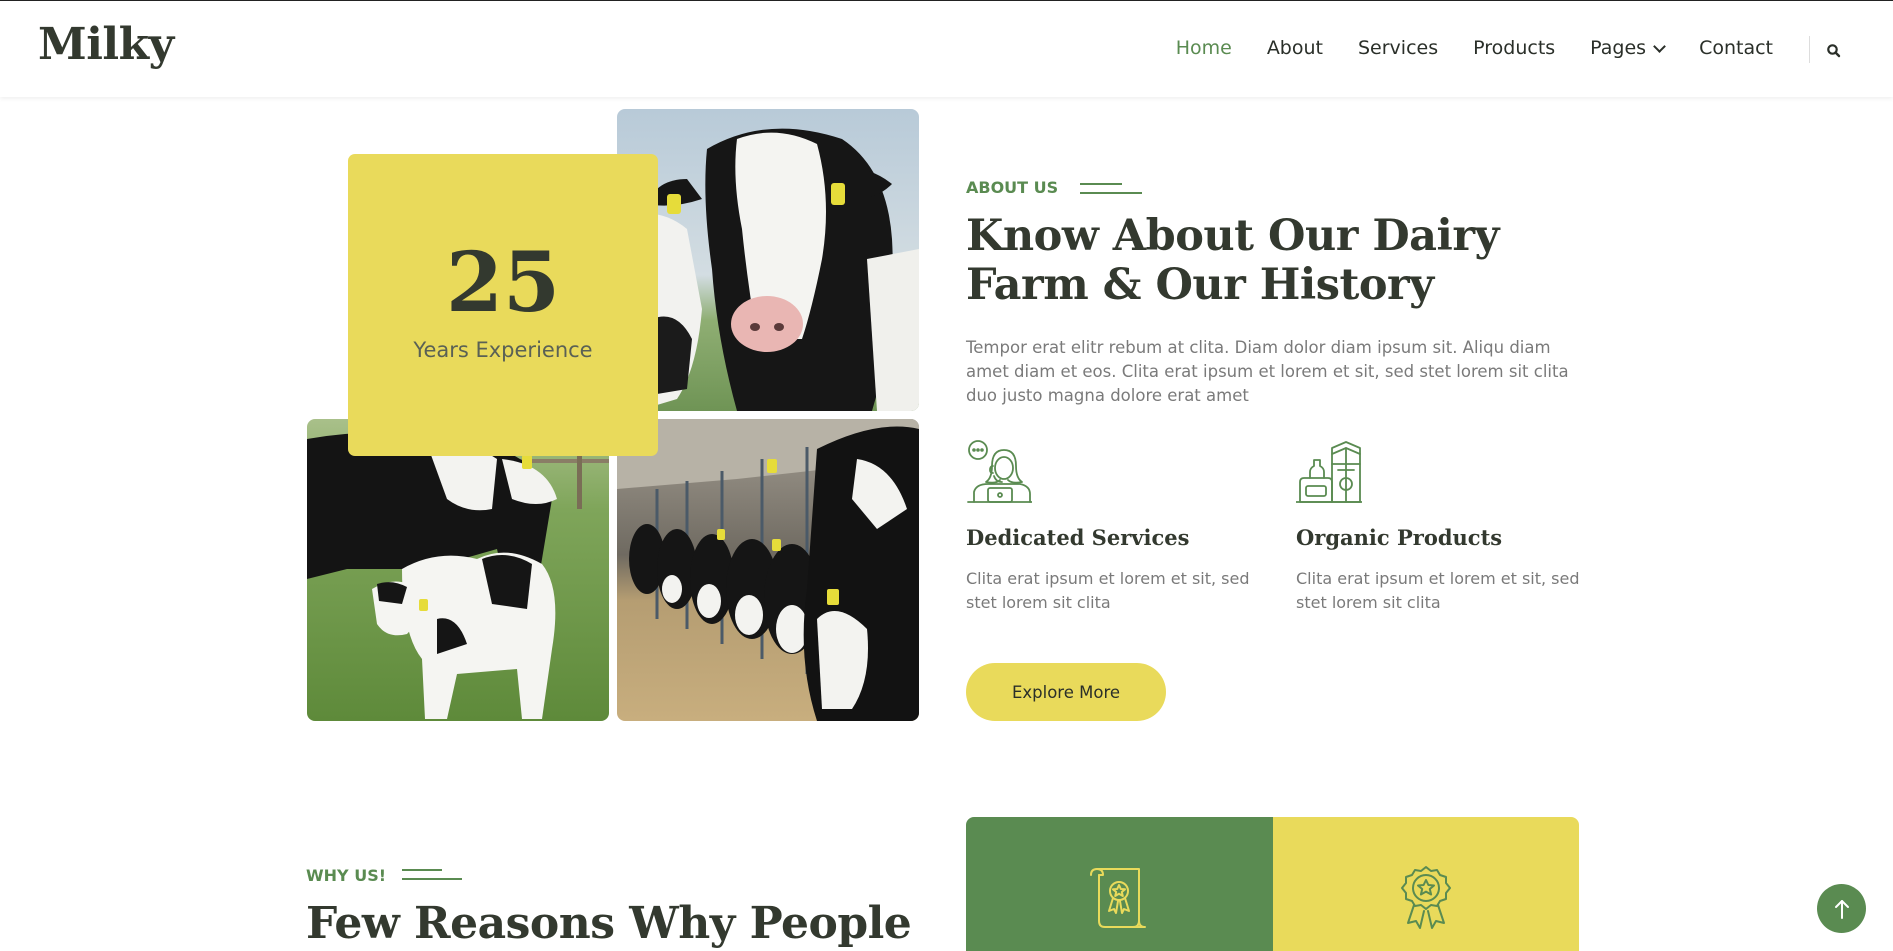  Describe the element at coordinates (346, 875) in the screenshot. I see `why-eyebrow-label: WHY US!` at that location.